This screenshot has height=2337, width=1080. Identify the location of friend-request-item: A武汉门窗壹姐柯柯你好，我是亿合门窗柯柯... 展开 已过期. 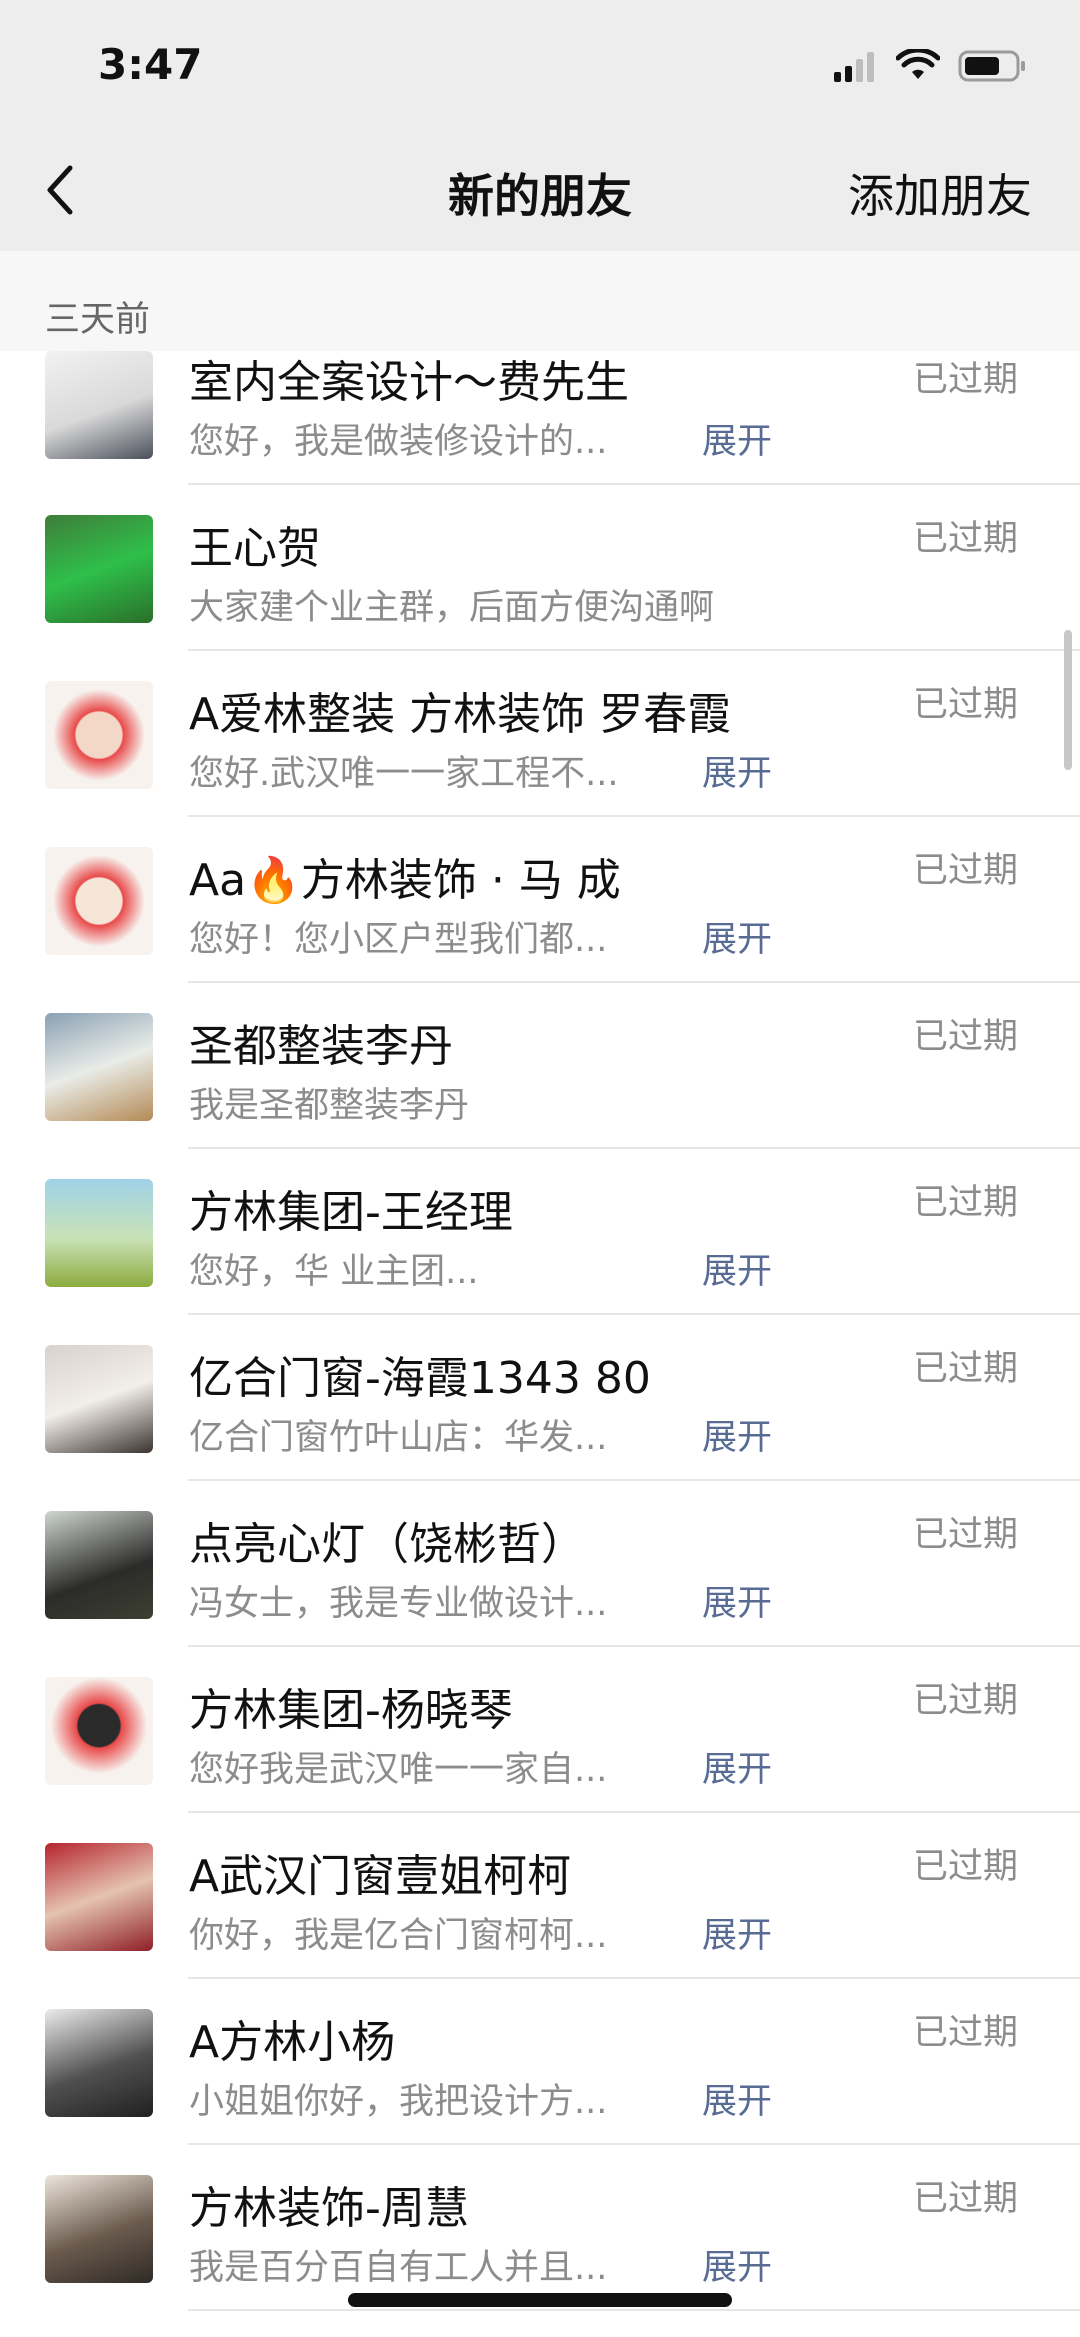
(540, 1896).